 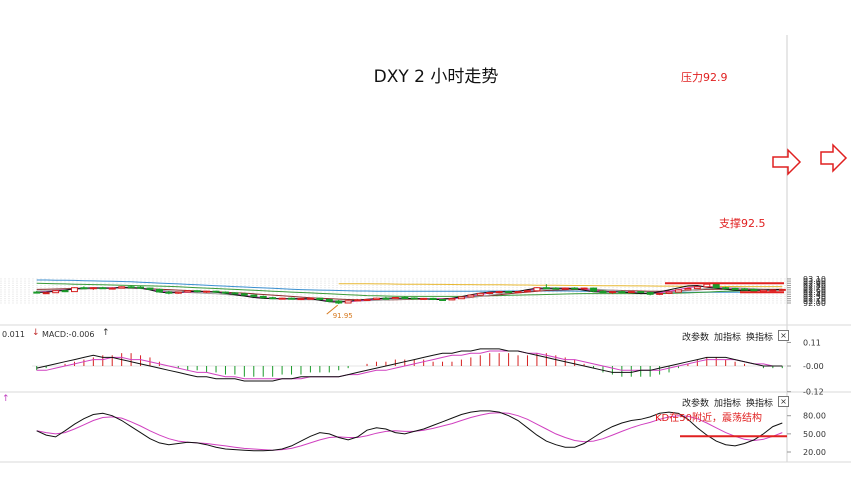 What do you see at coordinates (813, 392) in the screenshot?
I see `macd-tick-label: -0.12` at bounding box center [813, 392].